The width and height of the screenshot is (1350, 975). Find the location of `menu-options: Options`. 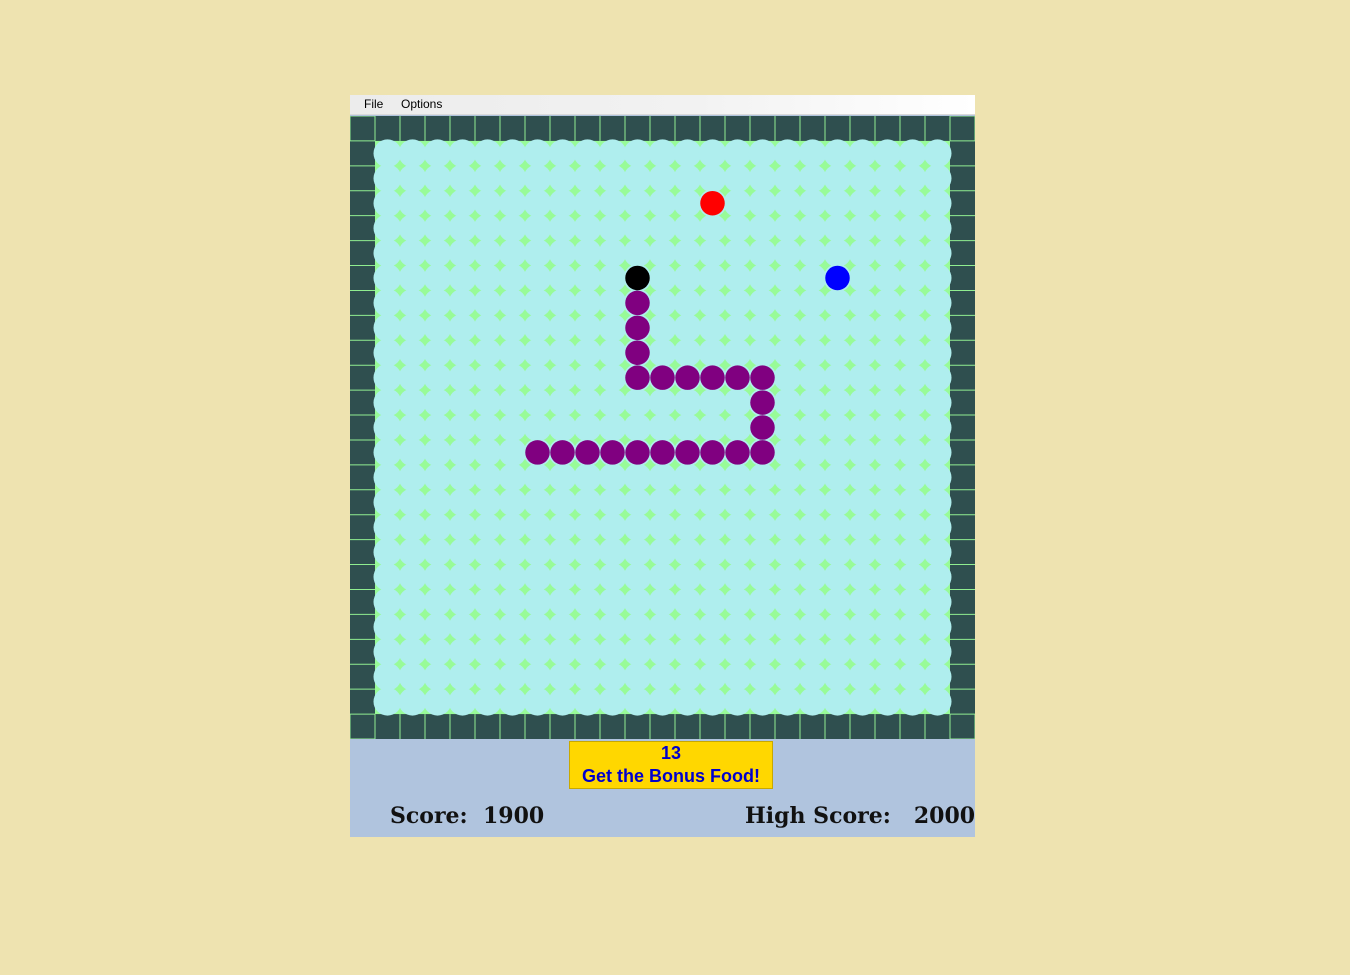

menu-options: Options is located at coordinates (421, 104).